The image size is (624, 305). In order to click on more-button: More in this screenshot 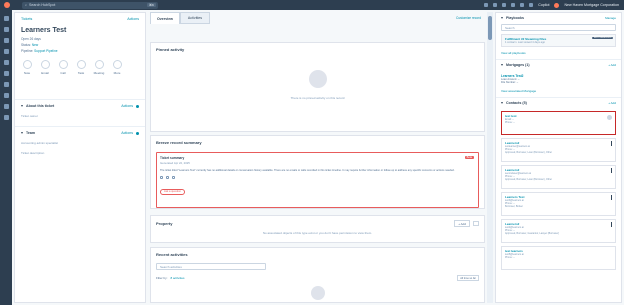, I will do `click(117, 67)`.